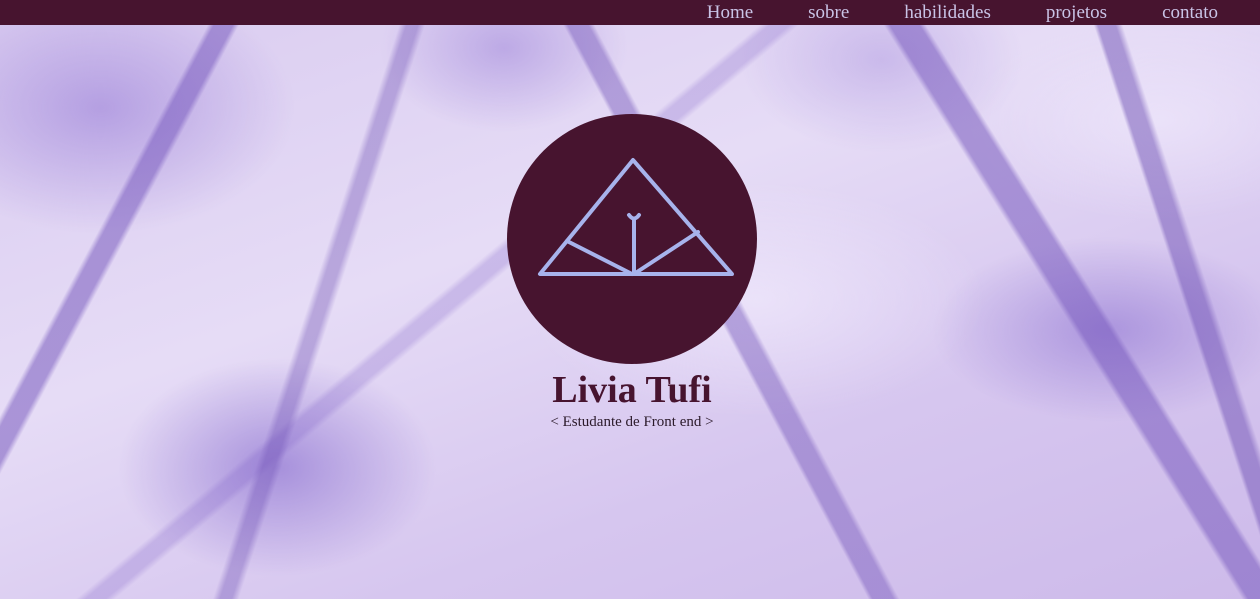 This screenshot has width=1260, height=599. What do you see at coordinates (828, 12) in the screenshot?
I see `nav-link-sobre: sobre` at bounding box center [828, 12].